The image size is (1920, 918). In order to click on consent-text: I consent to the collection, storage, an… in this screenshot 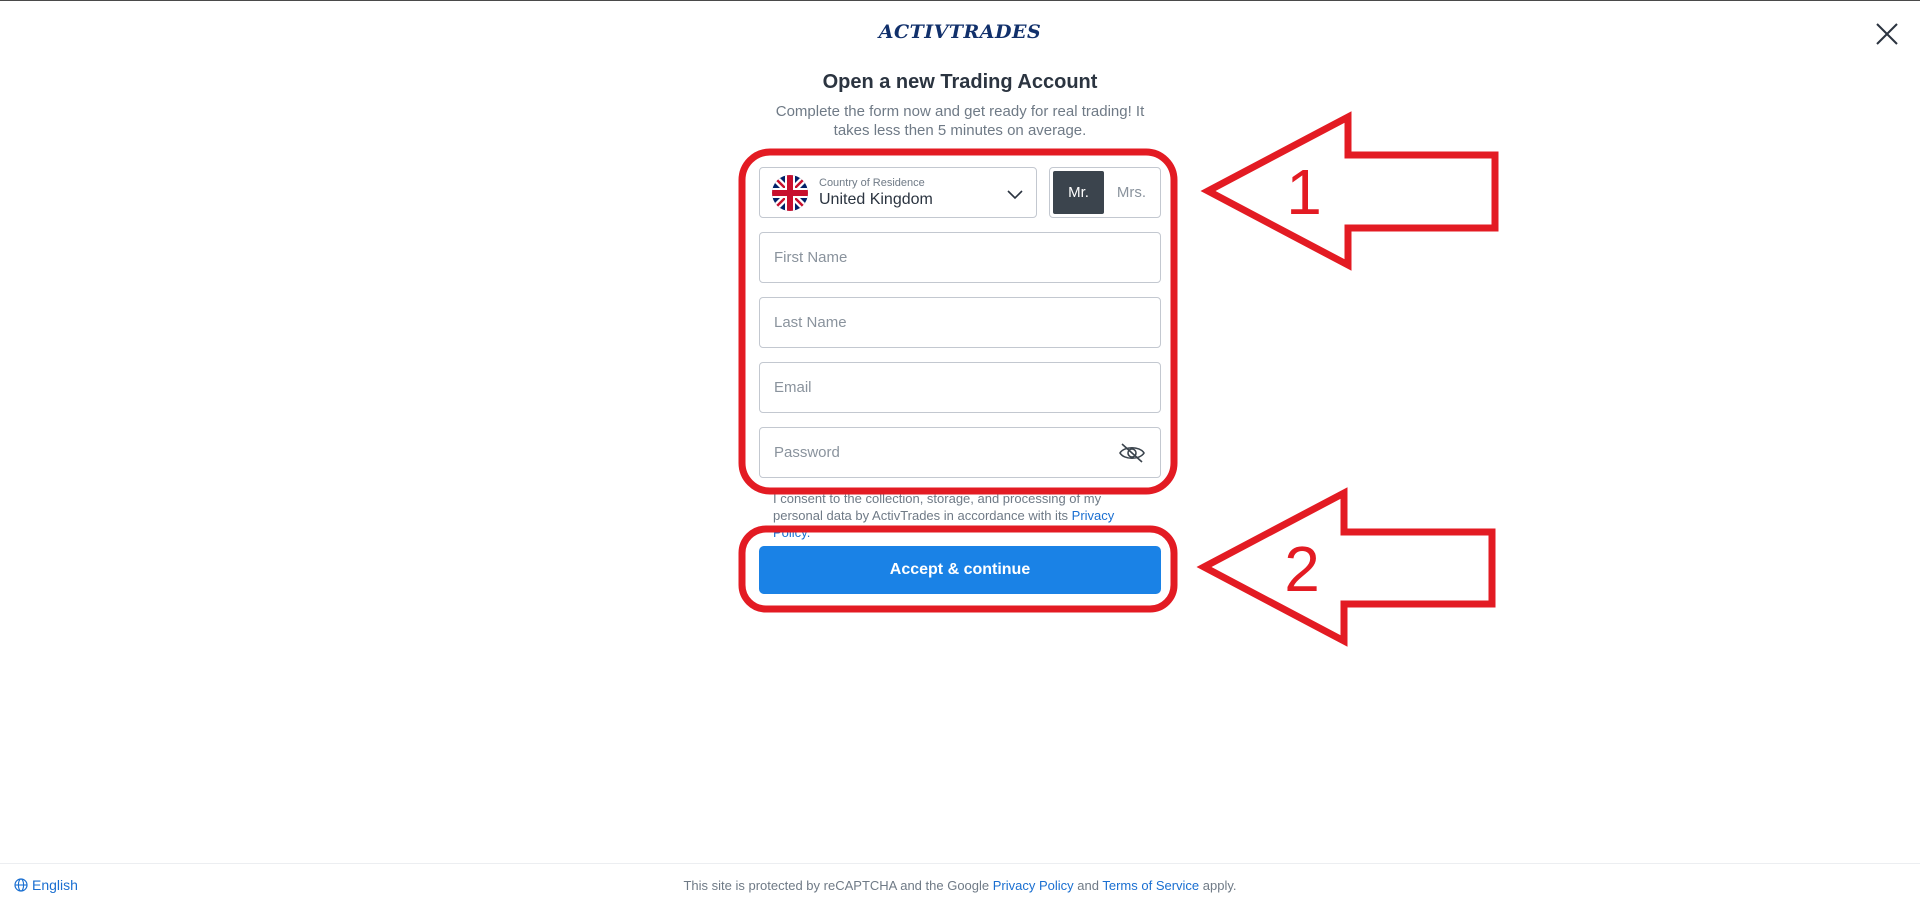, I will do `click(963, 515)`.